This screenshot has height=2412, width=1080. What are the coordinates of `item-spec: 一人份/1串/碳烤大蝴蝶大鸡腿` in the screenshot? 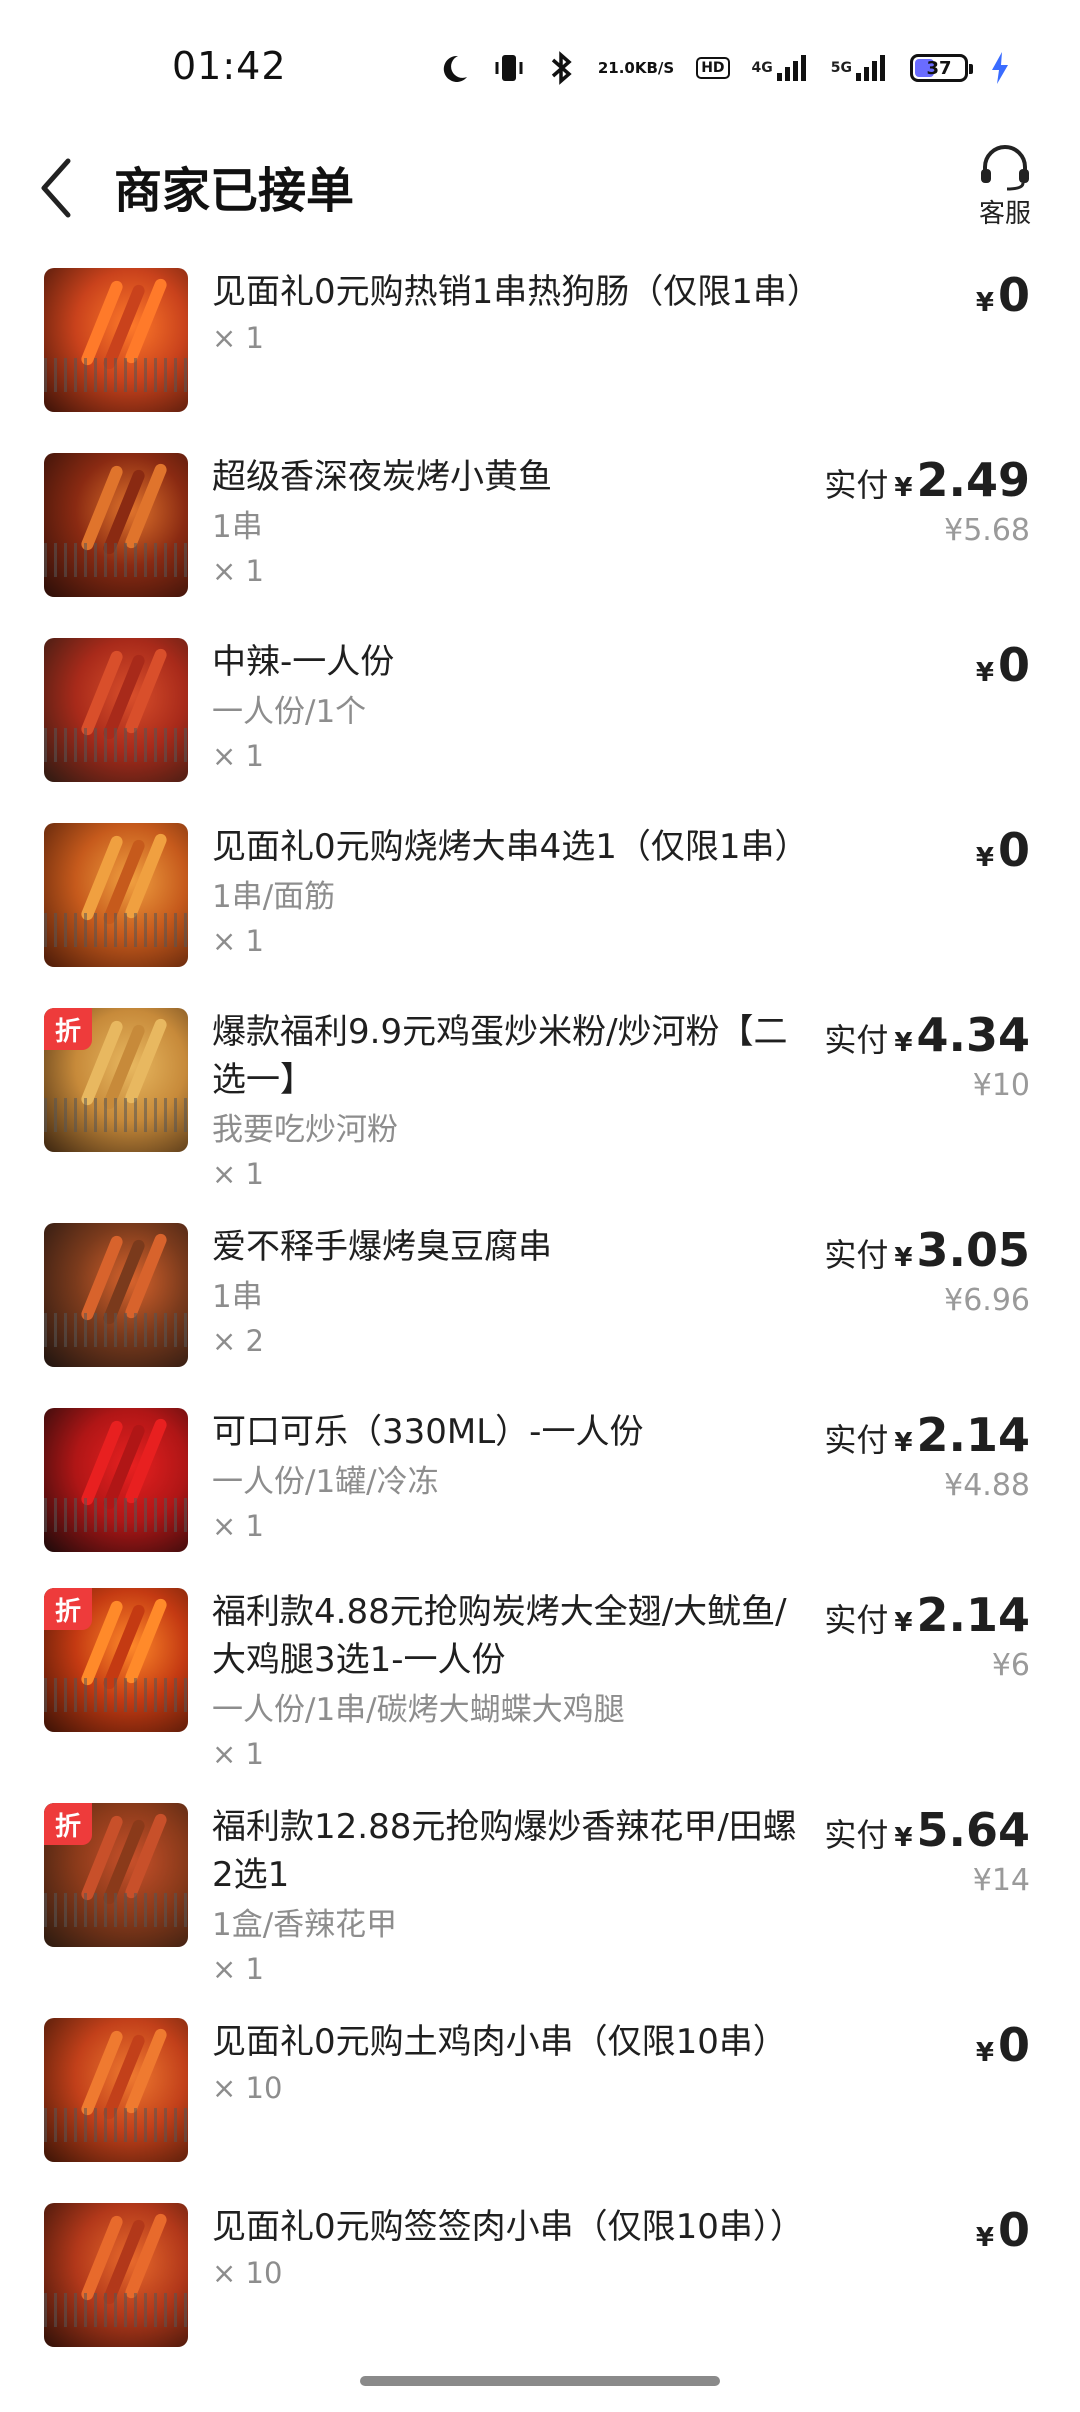 It's located at (418, 1710).